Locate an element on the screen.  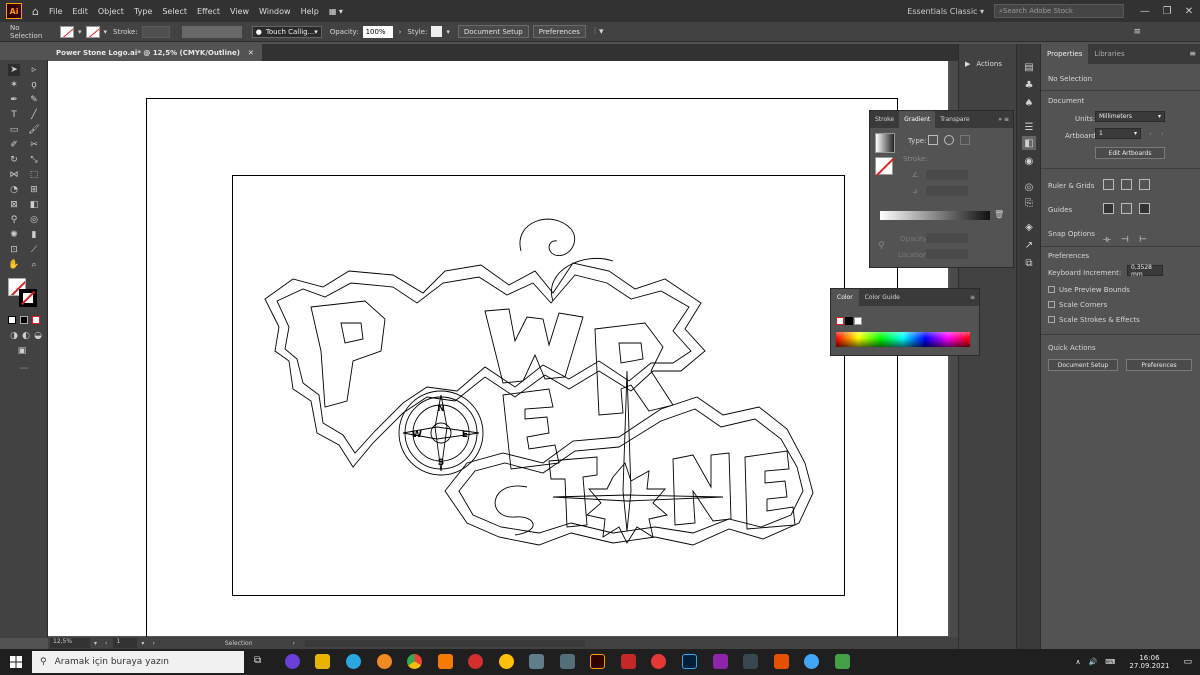
delete-stop-icon: 🗑 is located at coordinates (999, 214).